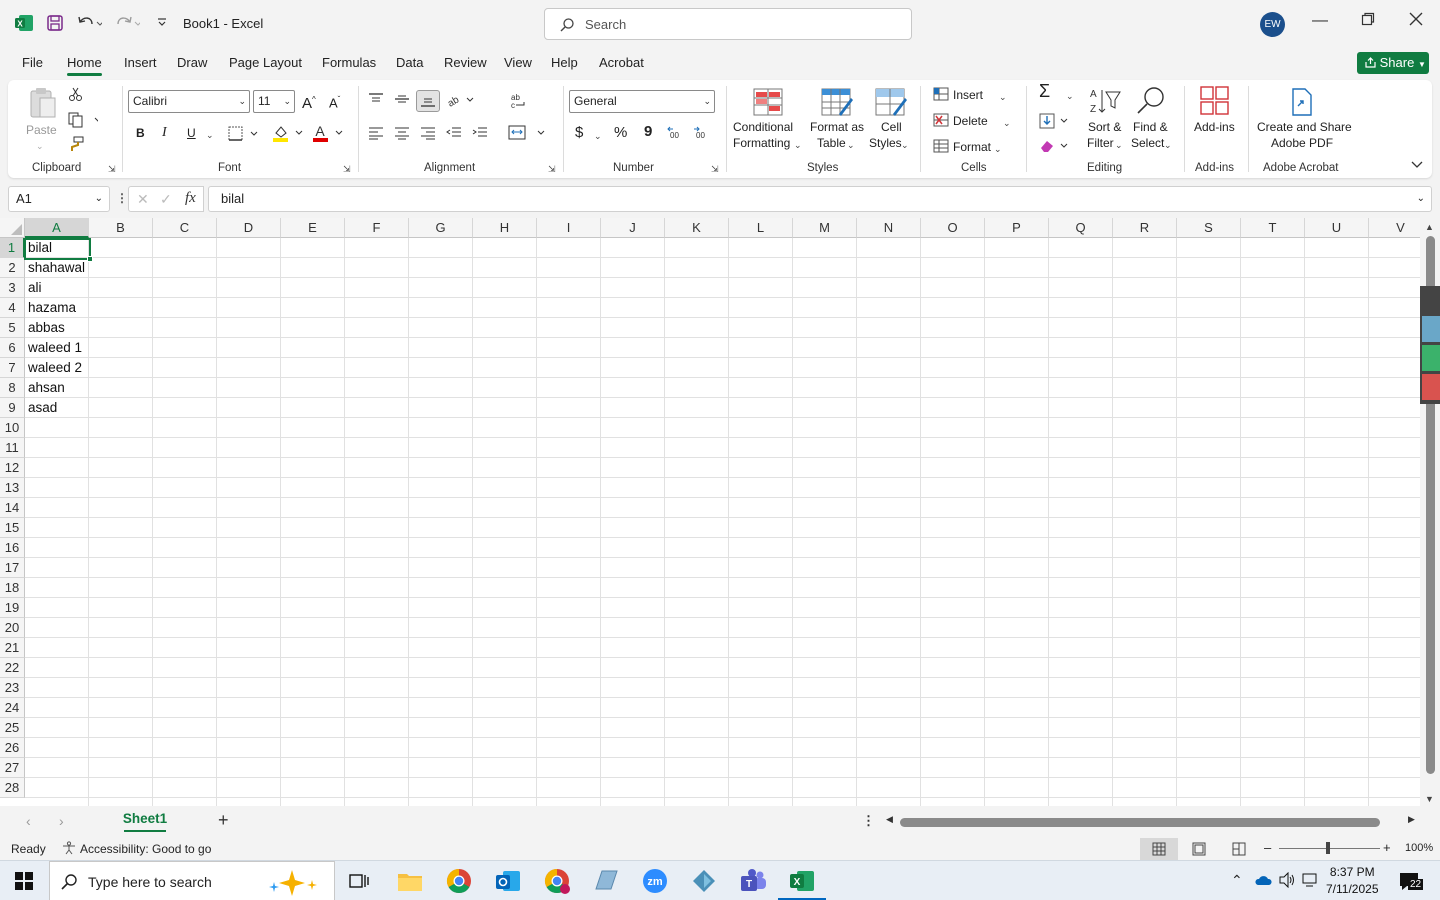 Image resolution: width=1440 pixels, height=900 pixels. What do you see at coordinates (1394, 228) in the screenshot?
I see `column-header: V` at bounding box center [1394, 228].